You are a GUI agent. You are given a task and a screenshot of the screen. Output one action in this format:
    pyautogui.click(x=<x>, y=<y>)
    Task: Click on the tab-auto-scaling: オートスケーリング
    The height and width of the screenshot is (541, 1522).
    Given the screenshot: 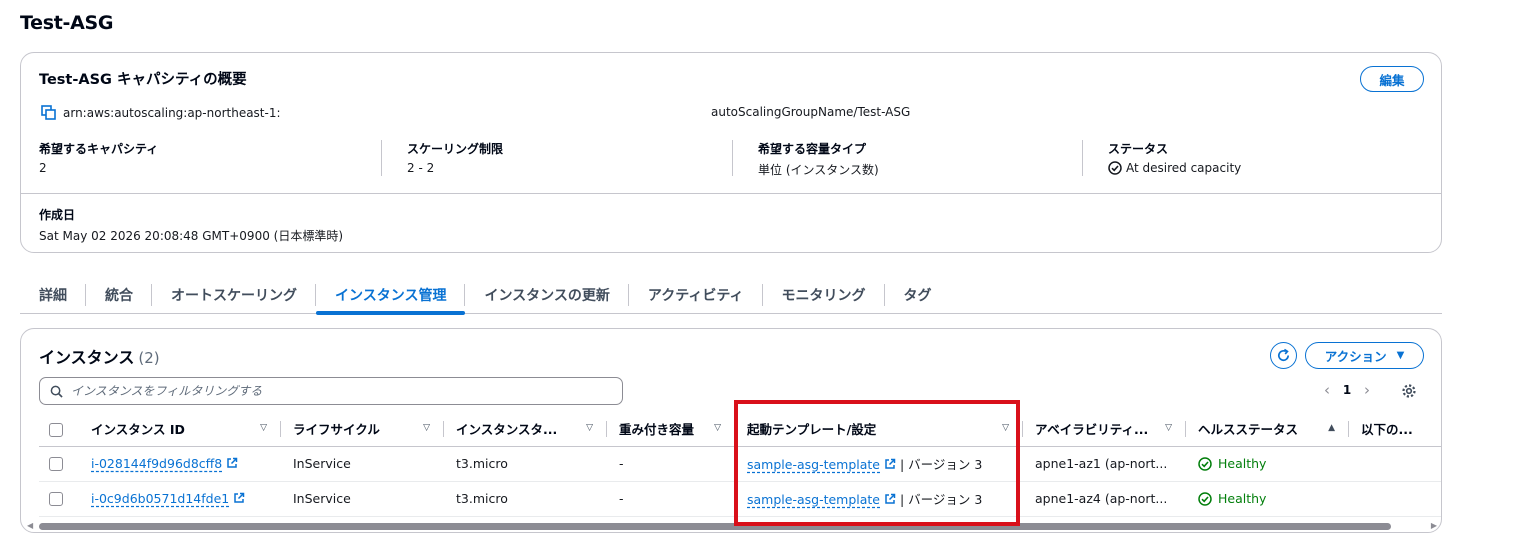 What is the action you would take?
    pyautogui.click(x=234, y=294)
    